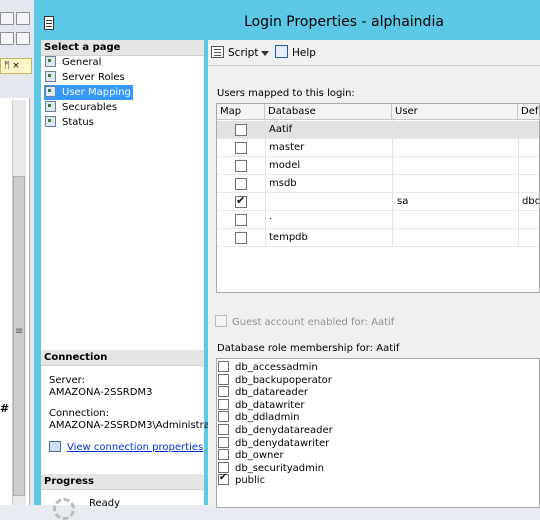 The width and height of the screenshot is (540, 520). What do you see at coordinates (295, 53) in the screenshot?
I see `help-button: Help` at bounding box center [295, 53].